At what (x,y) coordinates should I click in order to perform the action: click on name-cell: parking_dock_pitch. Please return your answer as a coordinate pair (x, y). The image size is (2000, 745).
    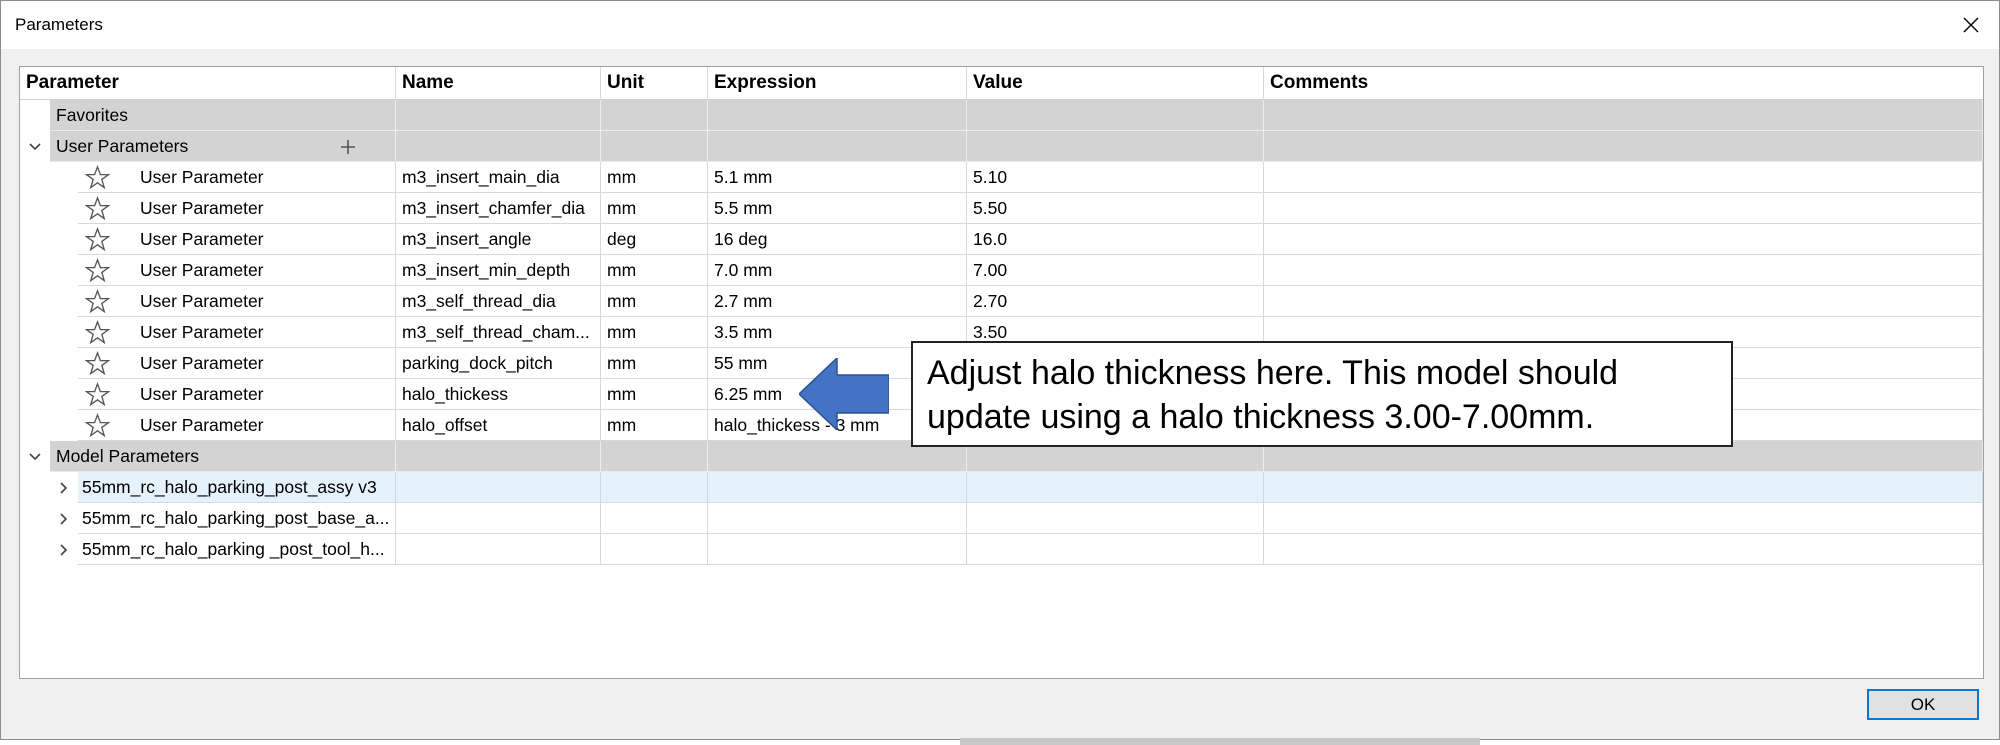
    Looking at the image, I should click on (498, 363).